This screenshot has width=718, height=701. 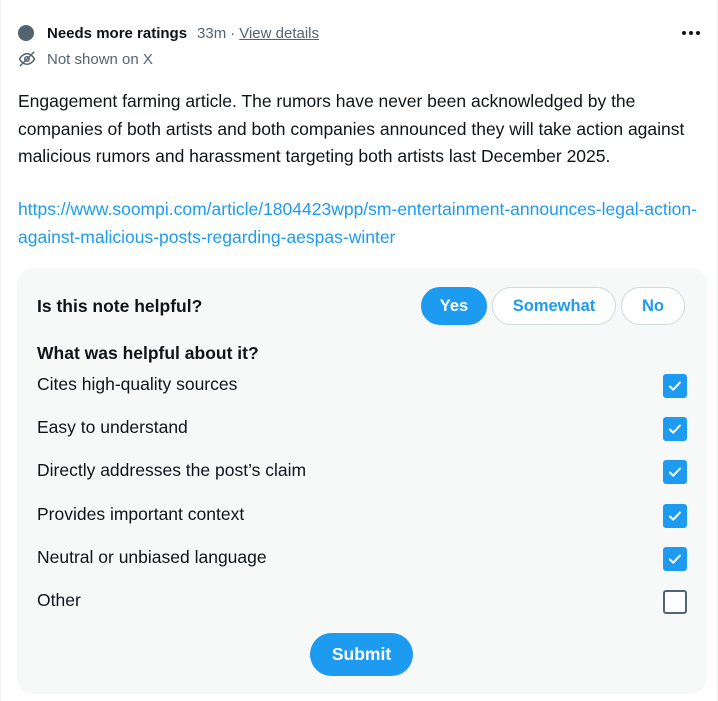 I want to click on eye-slash-icon, so click(x=27, y=59).